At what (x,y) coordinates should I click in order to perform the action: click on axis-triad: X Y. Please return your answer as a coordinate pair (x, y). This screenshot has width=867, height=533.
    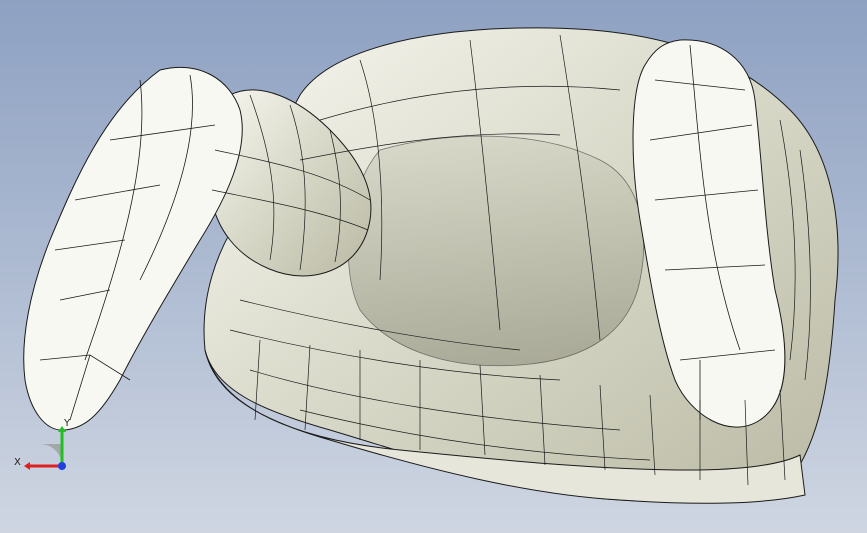
    Looking at the image, I should click on (42, 444).